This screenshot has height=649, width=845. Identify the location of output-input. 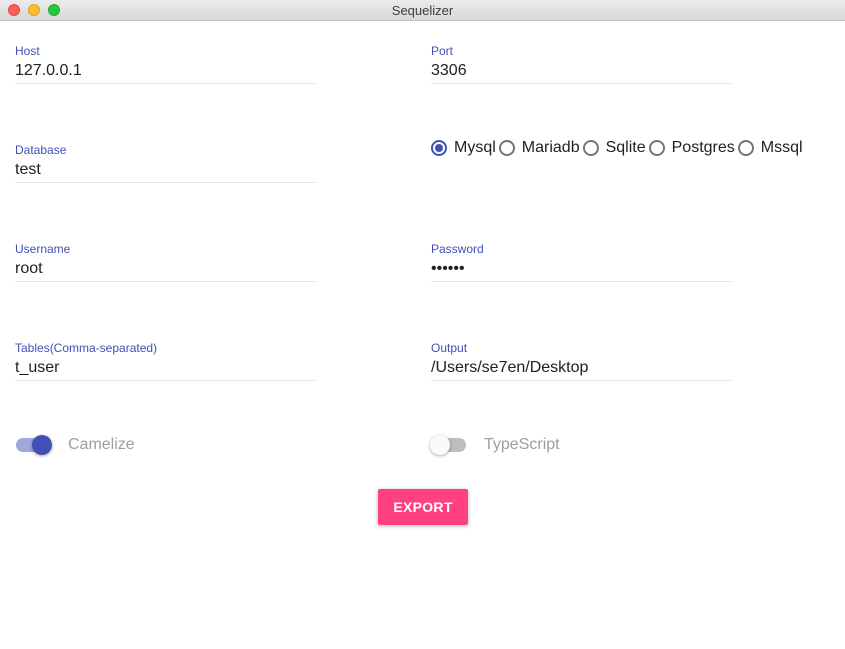
(581, 368).